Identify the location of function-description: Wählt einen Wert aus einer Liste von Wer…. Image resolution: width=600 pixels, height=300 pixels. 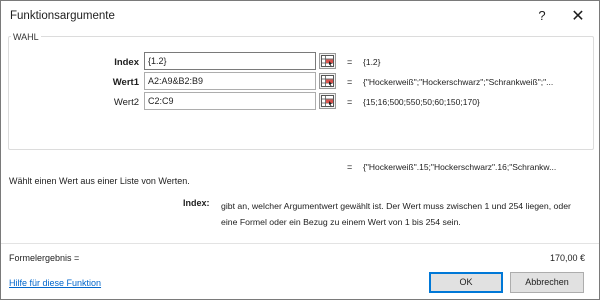
(99, 181).